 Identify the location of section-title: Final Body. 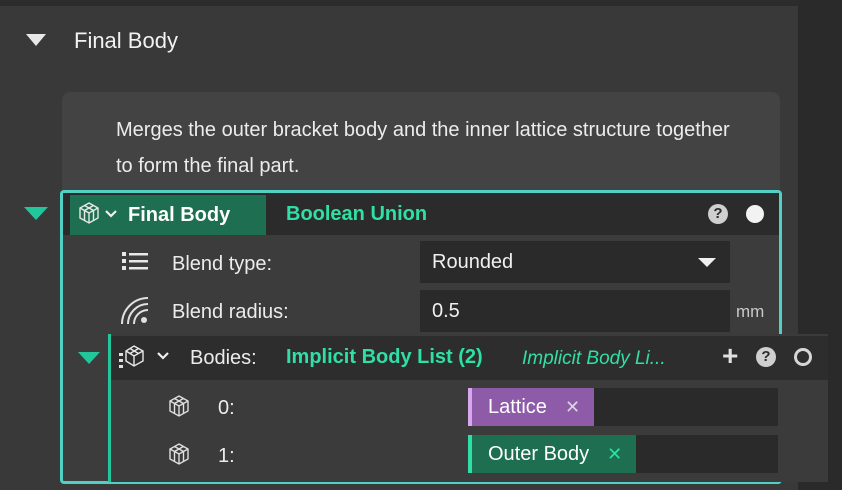
(126, 40).